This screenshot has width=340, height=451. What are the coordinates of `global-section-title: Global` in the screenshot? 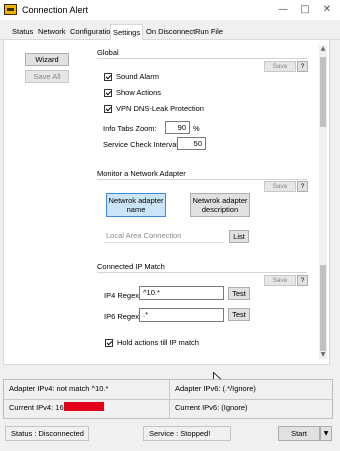 It's located at (108, 52).